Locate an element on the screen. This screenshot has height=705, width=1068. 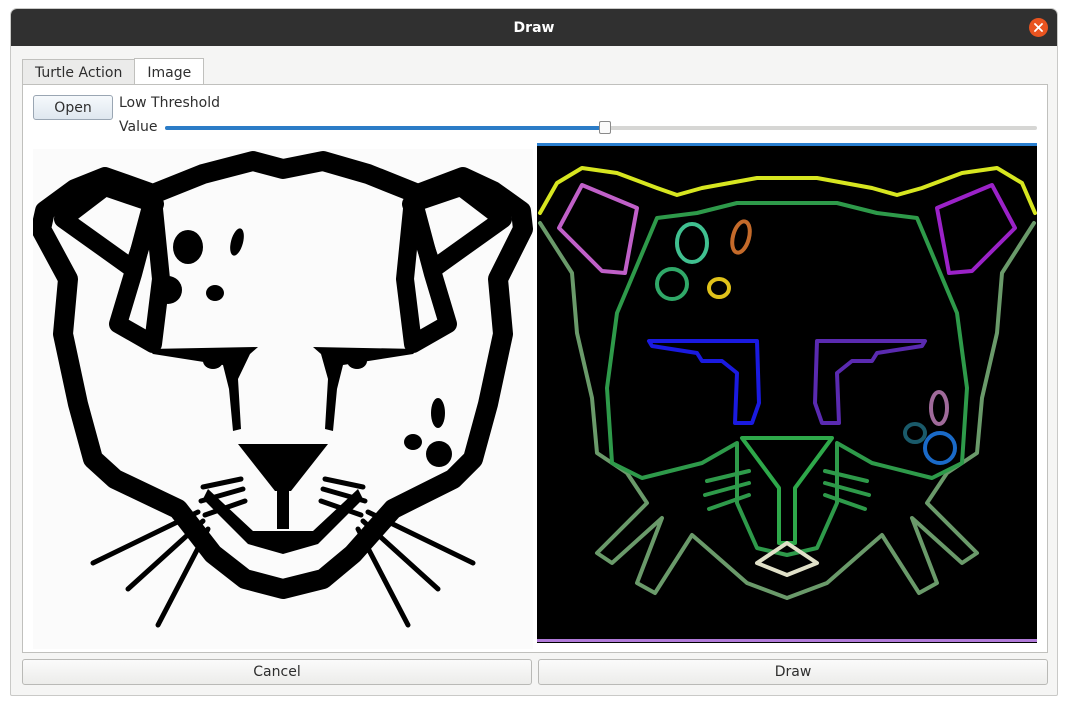
edge-nose is located at coordinates (787, 490).